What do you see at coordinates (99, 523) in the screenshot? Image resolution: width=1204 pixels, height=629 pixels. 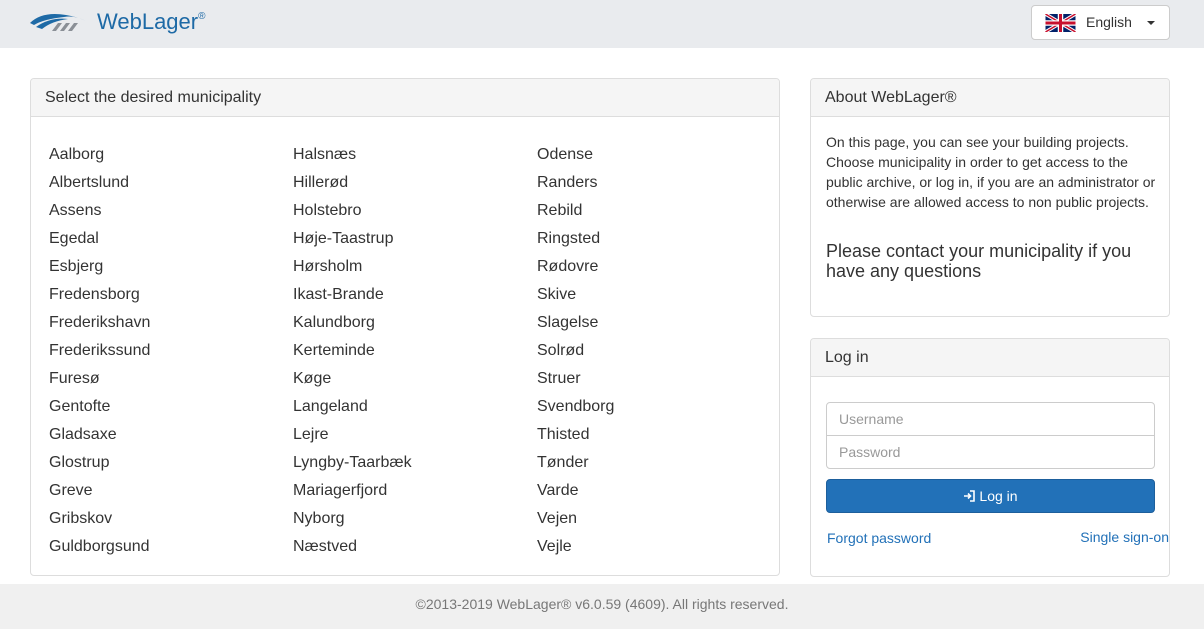 I see `municipality-link: Gribskov` at bounding box center [99, 523].